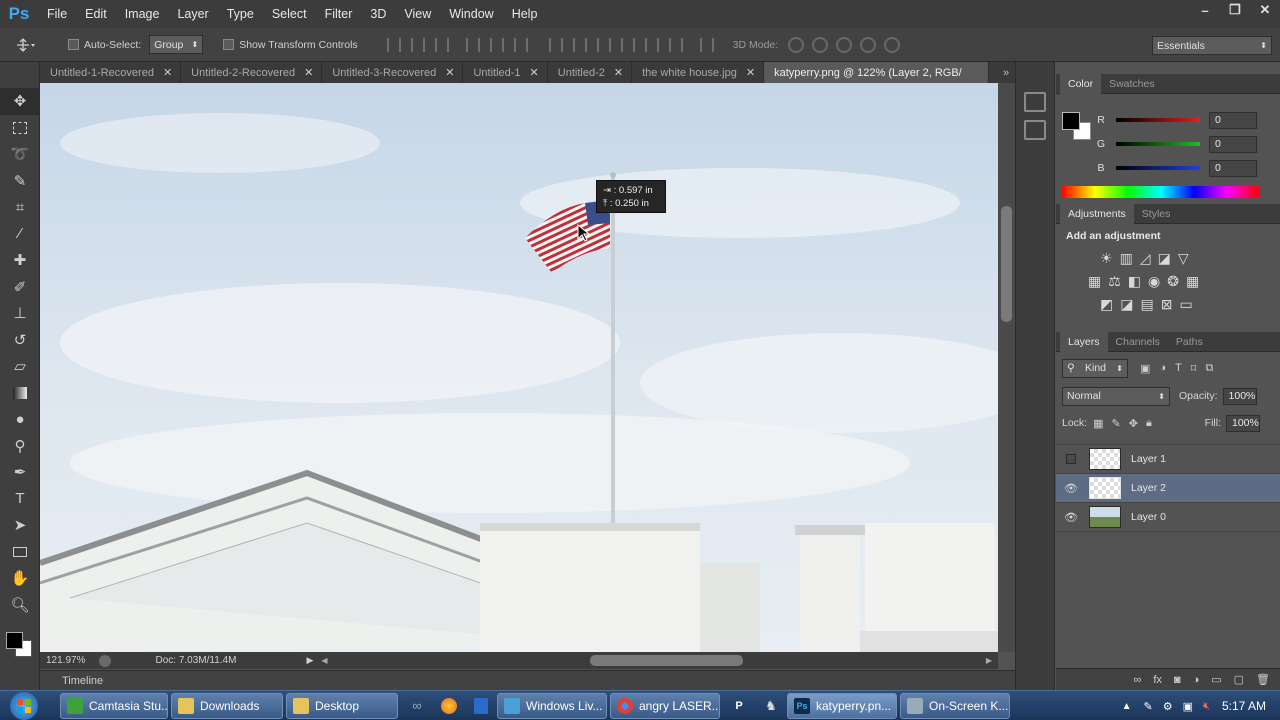  Describe the element at coordinates (324, 660) in the screenshot. I see `scroll-left-icon: ◀` at that location.